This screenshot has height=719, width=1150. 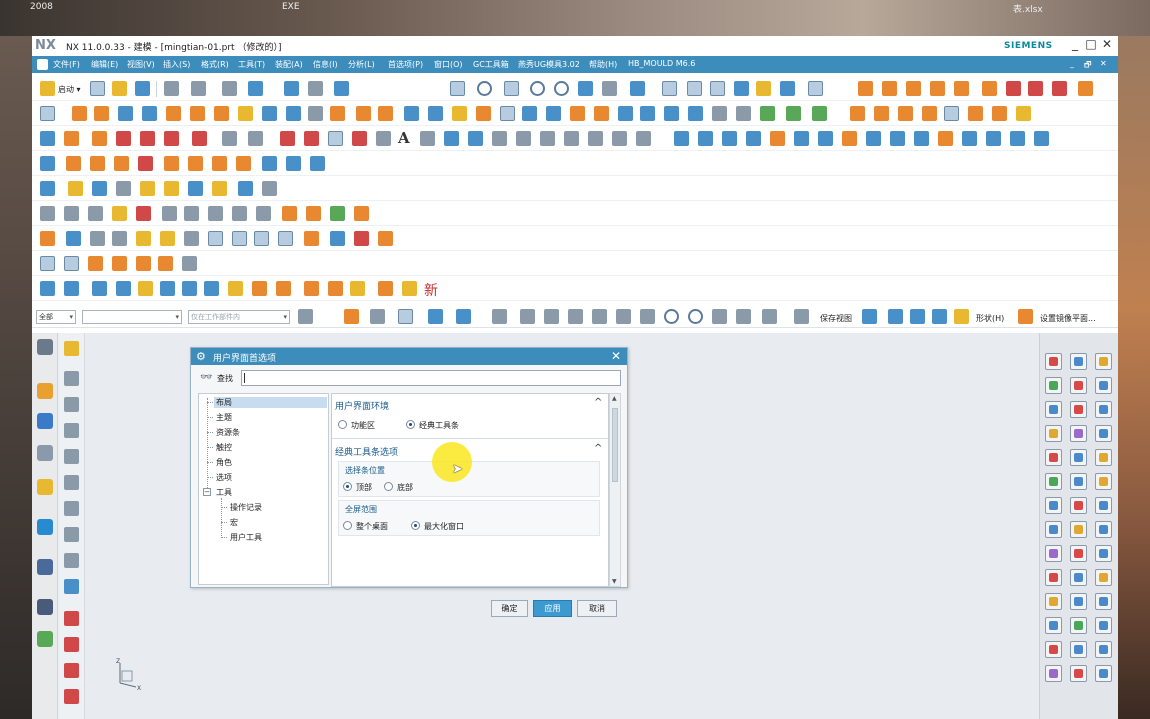 What do you see at coordinates (484, 88) in the screenshot?
I see `zoom-icon` at bounding box center [484, 88].